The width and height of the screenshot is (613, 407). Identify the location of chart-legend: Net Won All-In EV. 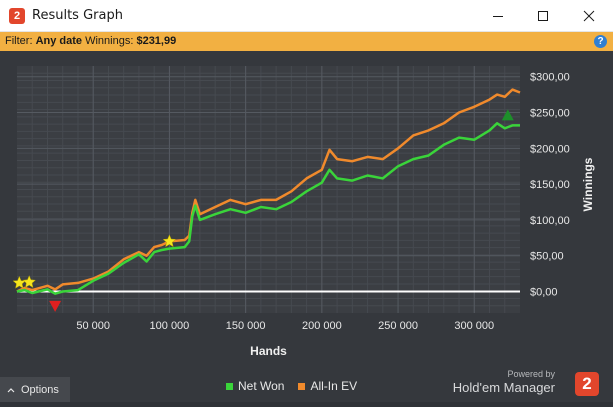
(298, 386).